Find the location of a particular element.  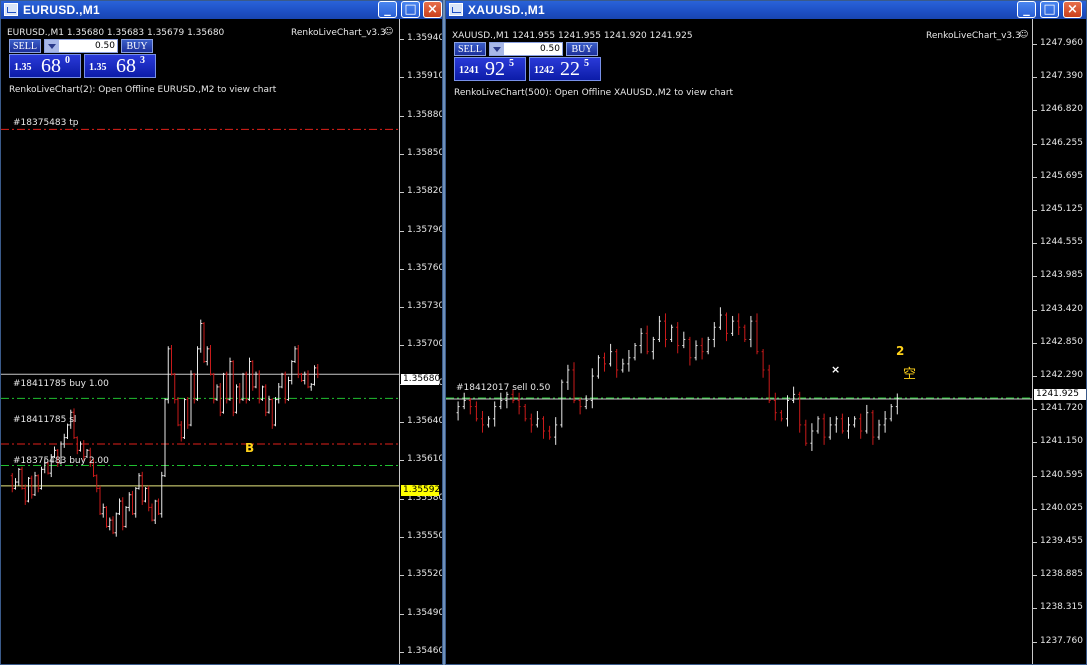

sell-quote: 1.35 68 0 is located at coordinates (45, 66).